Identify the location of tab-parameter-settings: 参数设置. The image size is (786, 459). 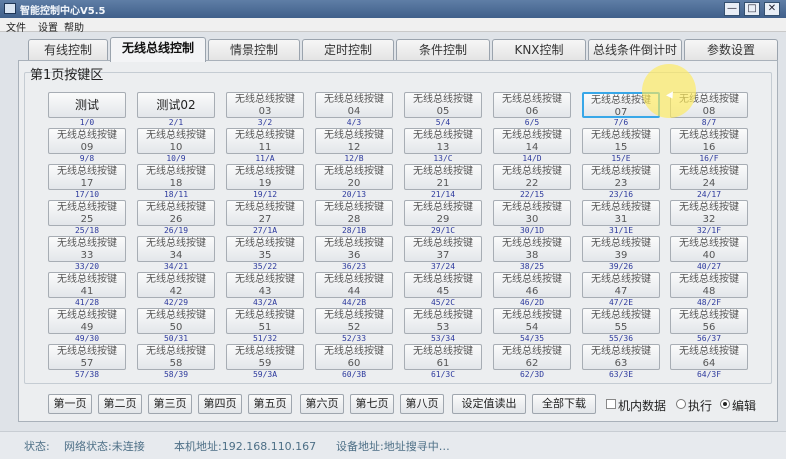
(731, 49).